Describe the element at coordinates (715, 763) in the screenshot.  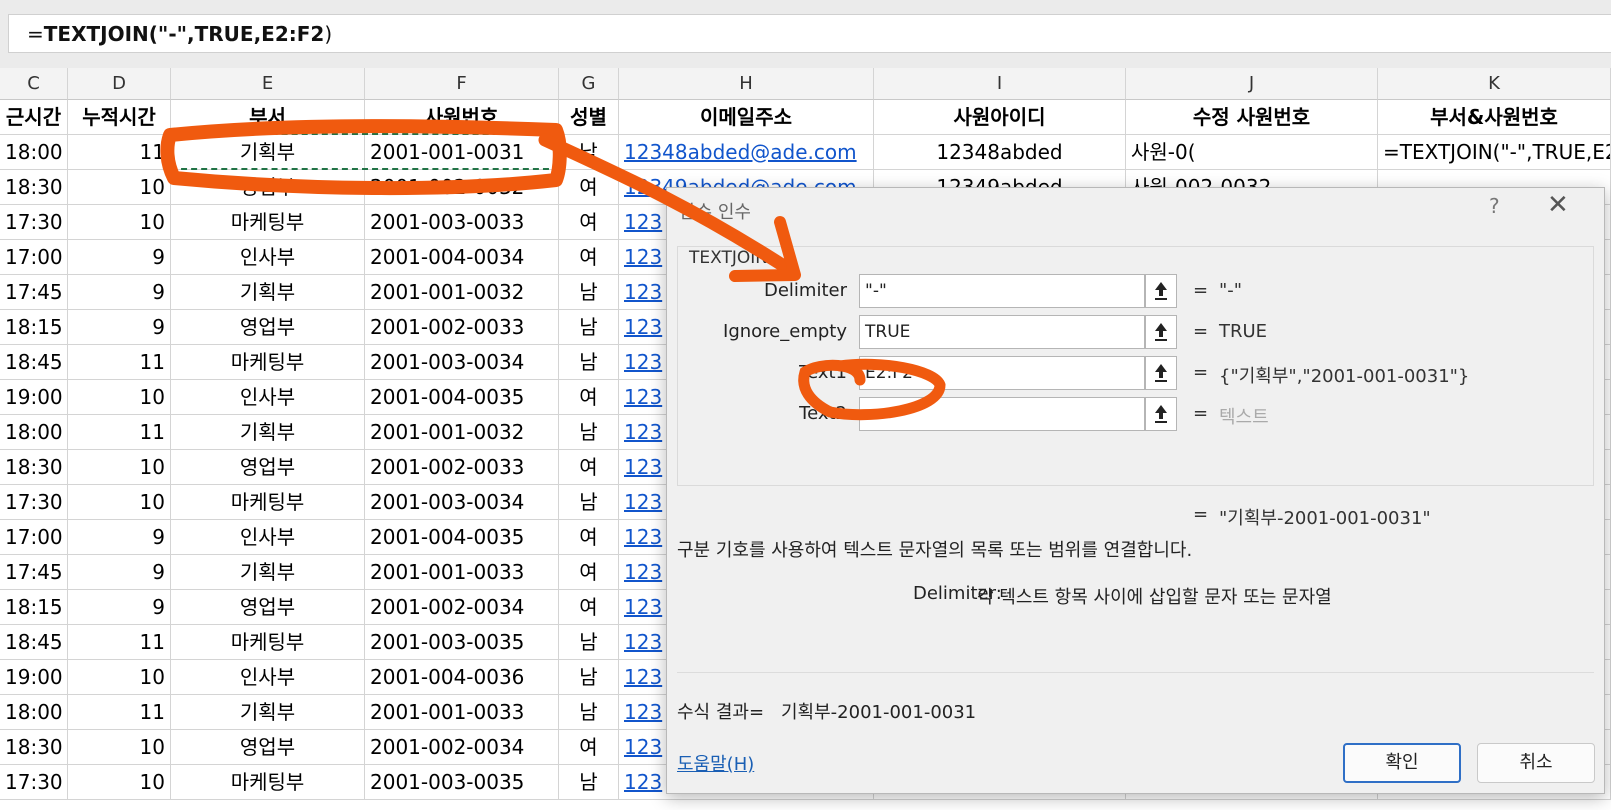
I see `help-link: 도움말(H)` at that location.